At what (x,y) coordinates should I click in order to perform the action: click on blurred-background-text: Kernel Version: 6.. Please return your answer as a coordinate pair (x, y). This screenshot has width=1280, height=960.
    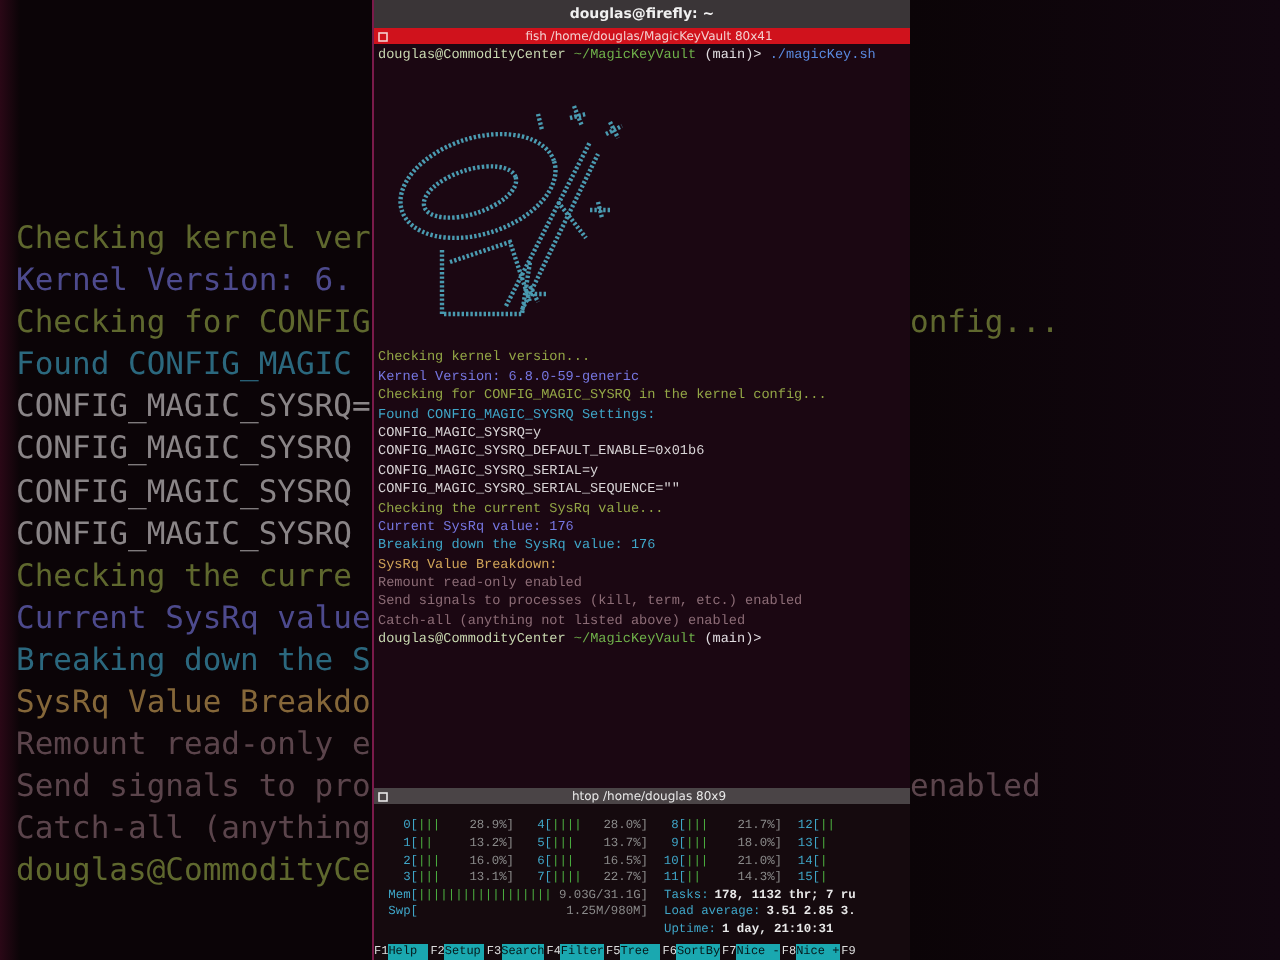
    Looking at the image, I should click on (184, 280).